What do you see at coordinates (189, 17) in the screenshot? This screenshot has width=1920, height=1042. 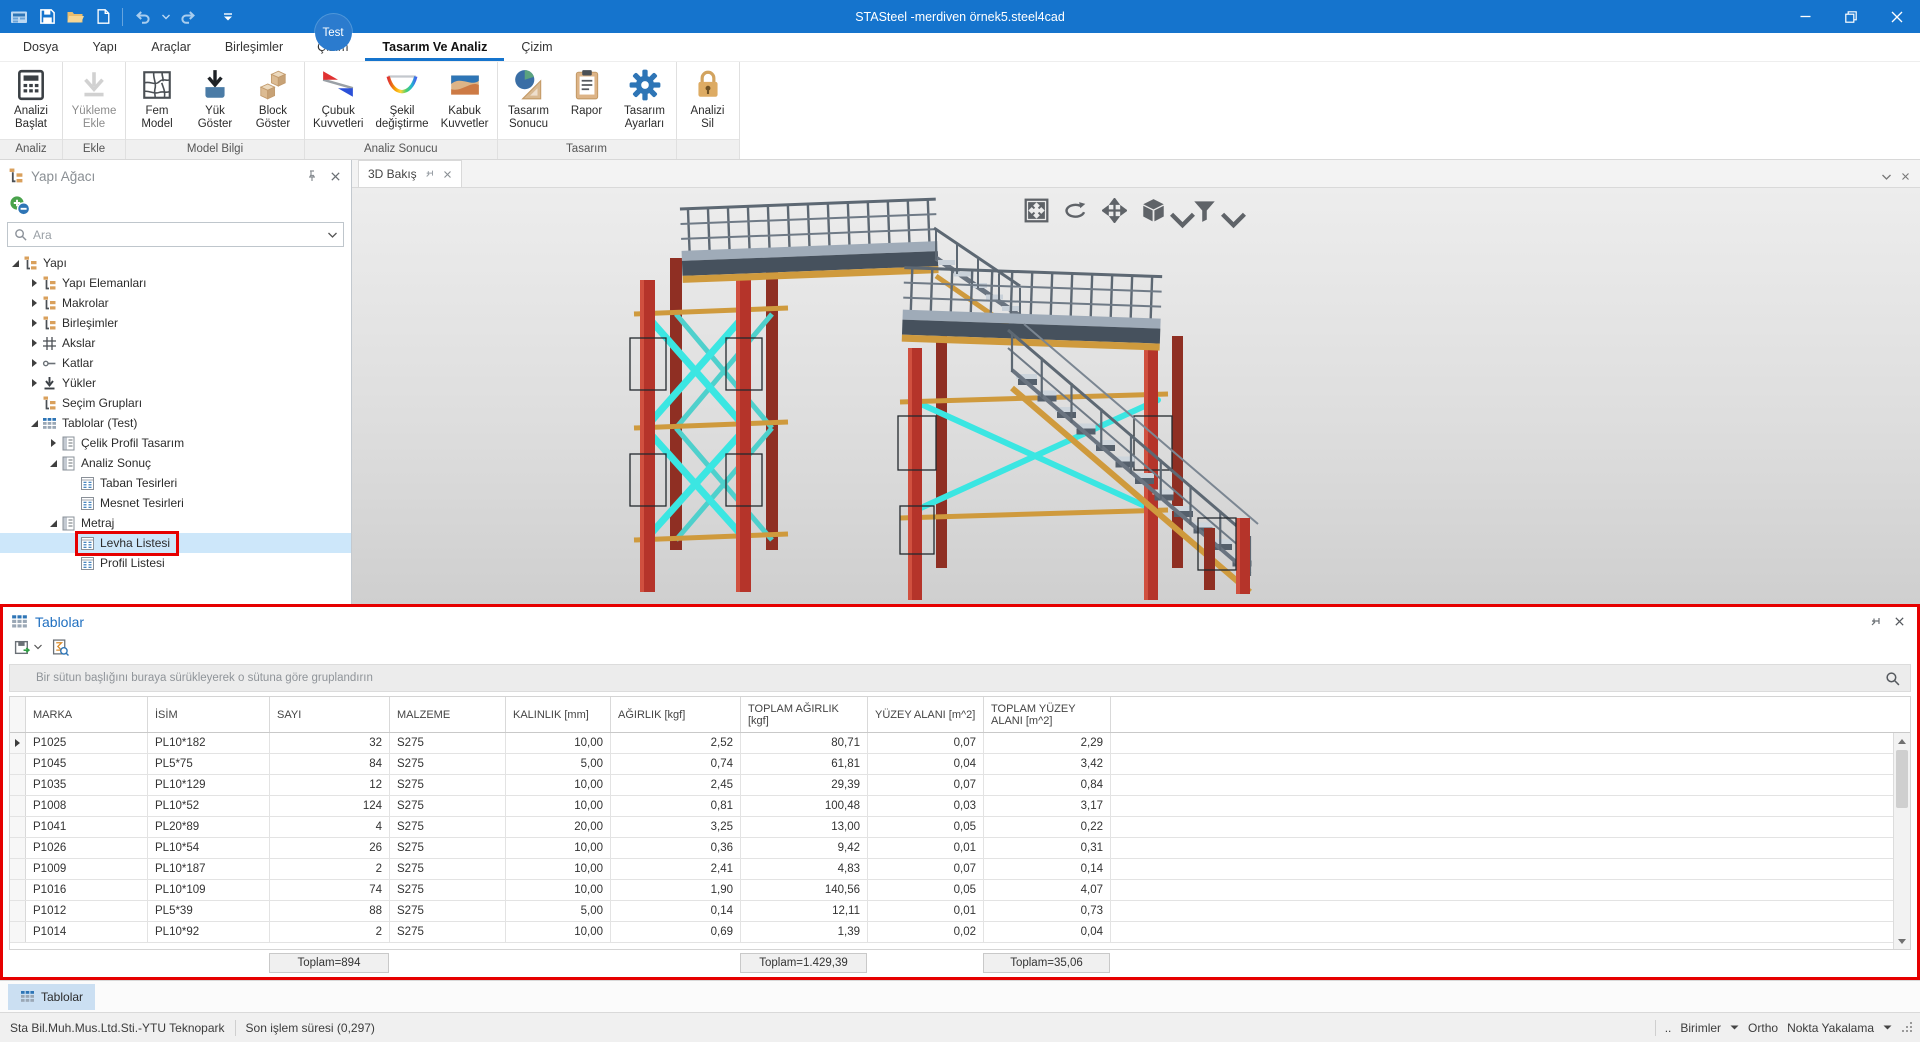 I see `redo-icon` at bounding box center [189, 17].